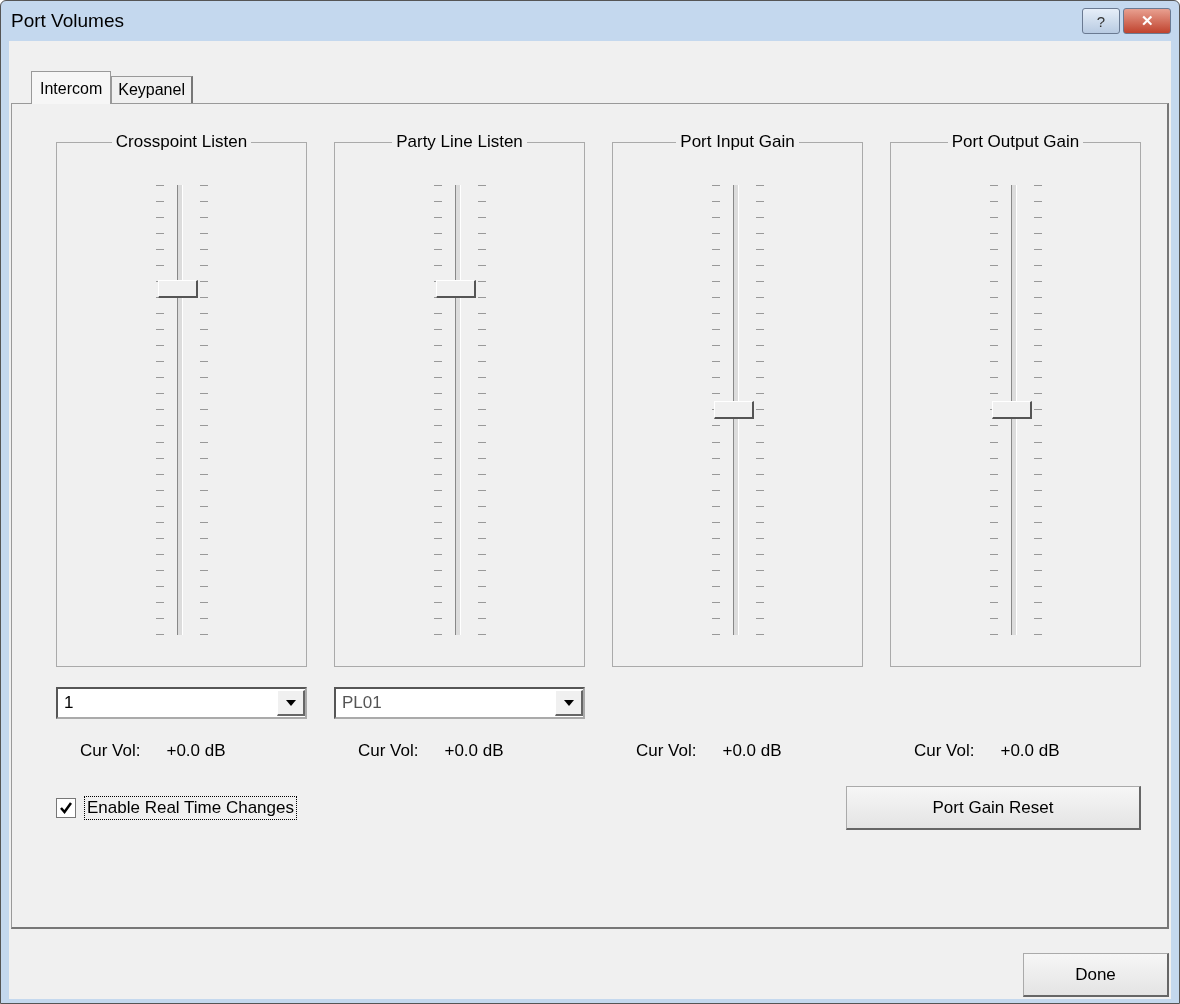 The height and width of the screenshot is (1004, 1180). I want to click on checkbox, so click(66, 808).